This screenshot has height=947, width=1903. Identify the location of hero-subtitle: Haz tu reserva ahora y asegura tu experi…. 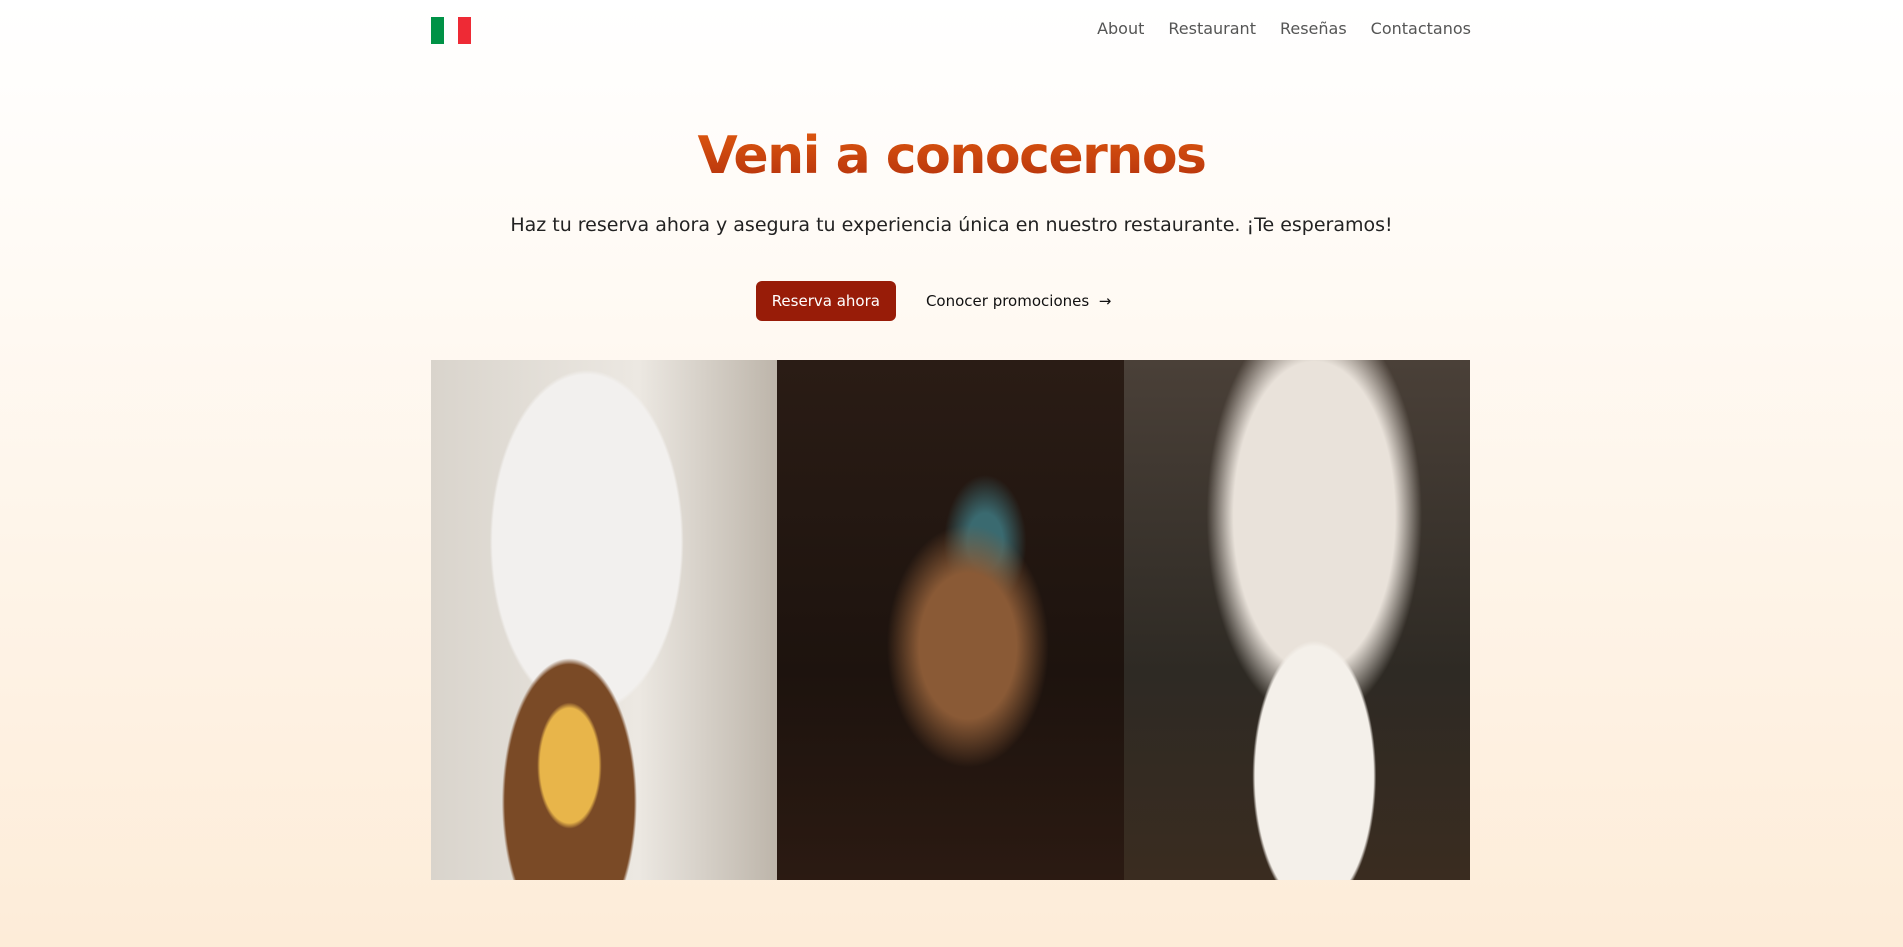
(951, 225).